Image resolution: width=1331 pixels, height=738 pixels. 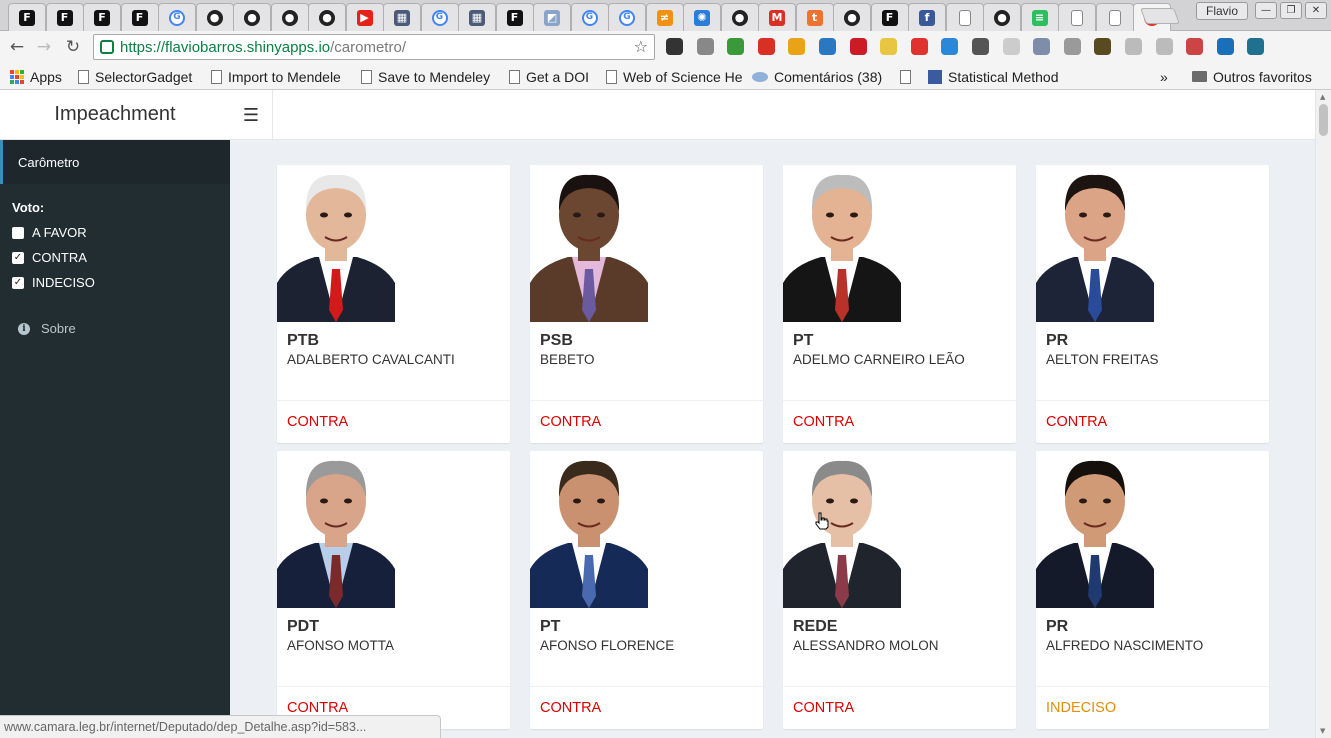 I want to click on circle-ext-icon, so click(x=1164, y=46).